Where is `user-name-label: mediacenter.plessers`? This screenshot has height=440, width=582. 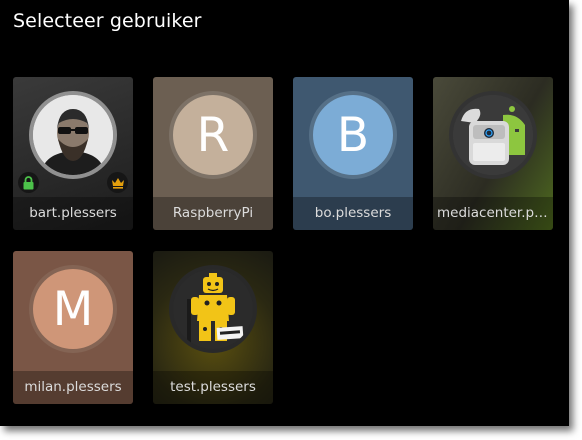 user-name-label: mediacenter.plessers is located at coordinates (493, 213).